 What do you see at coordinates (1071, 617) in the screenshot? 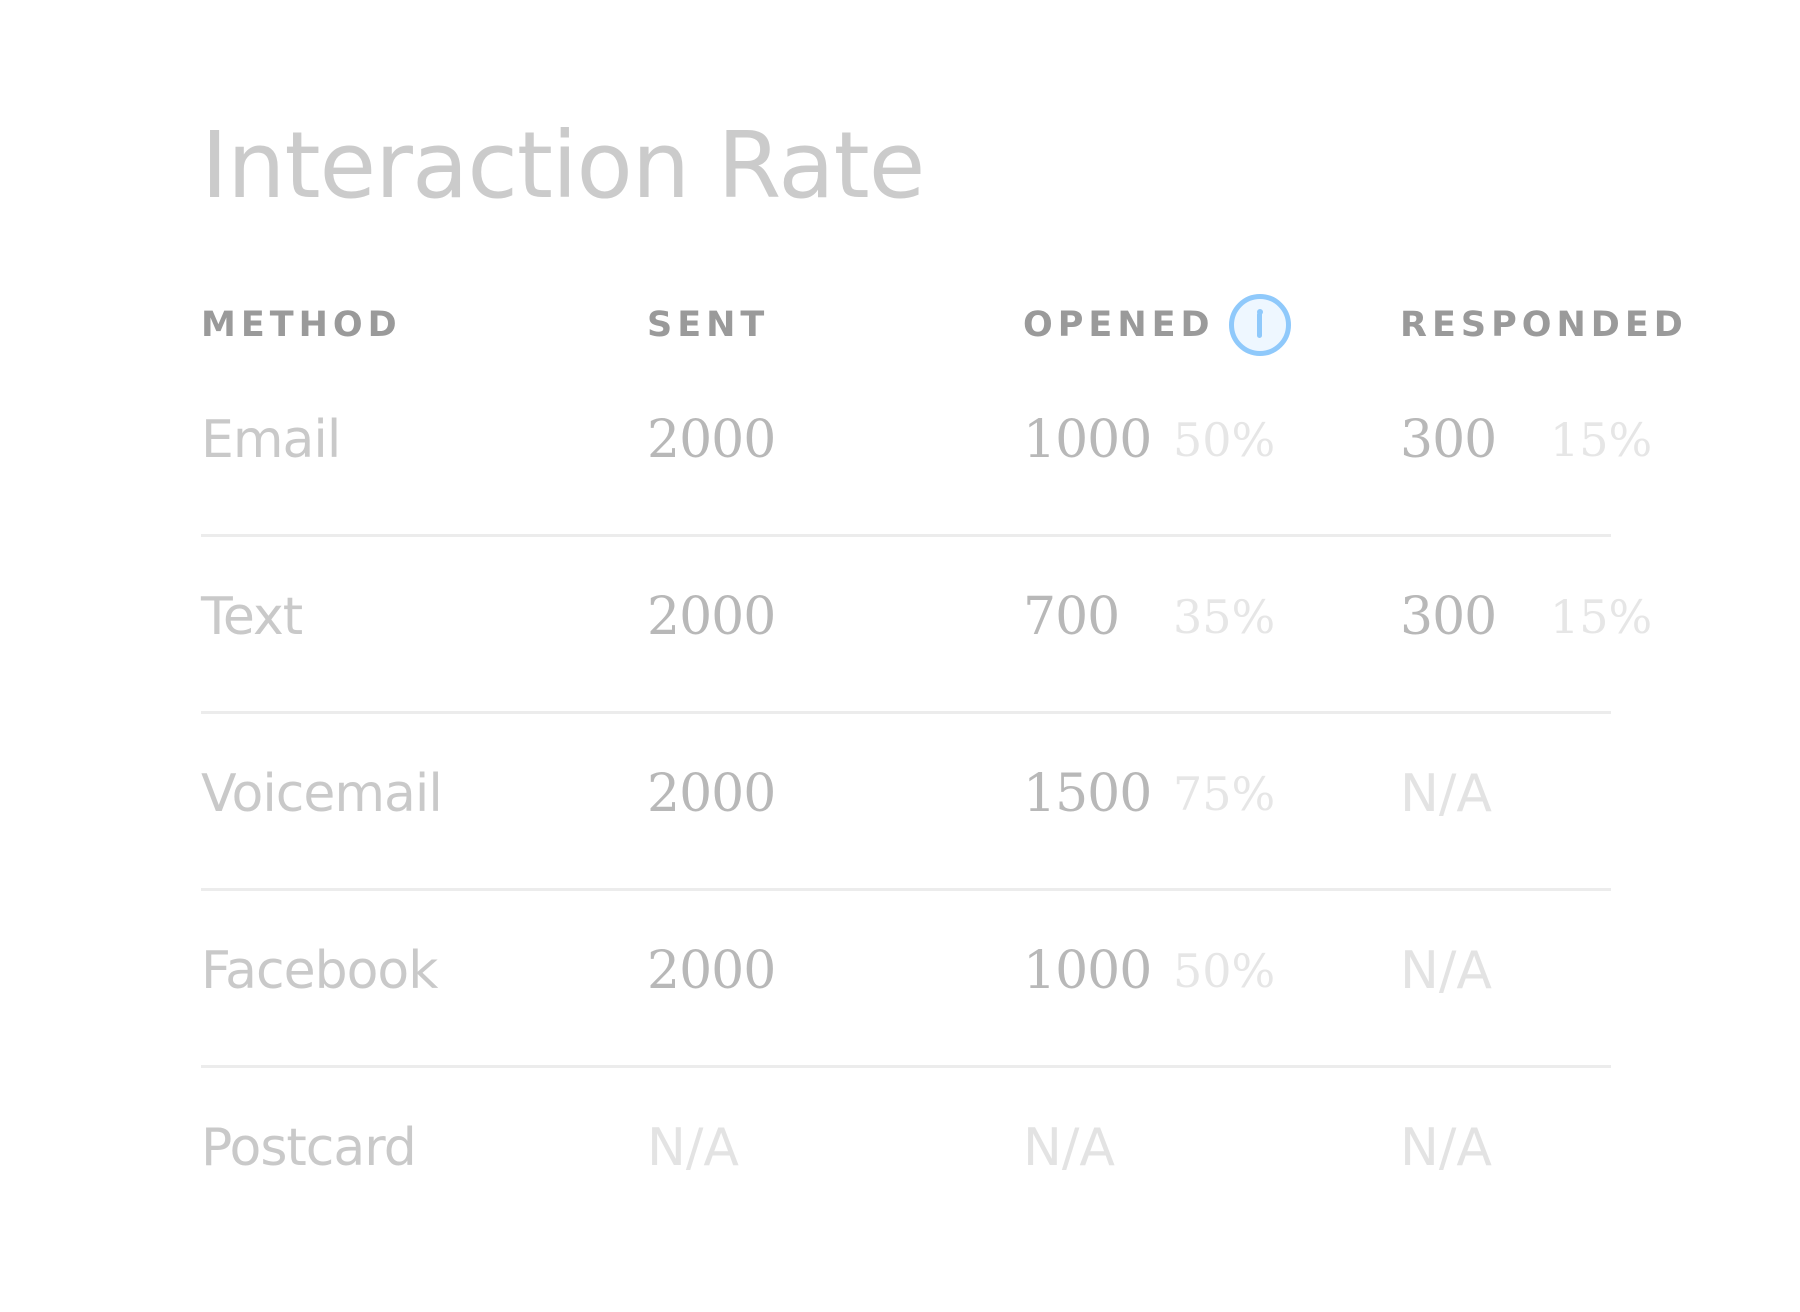
I see `opened-value: 700` at bounding box center [1071, 617].